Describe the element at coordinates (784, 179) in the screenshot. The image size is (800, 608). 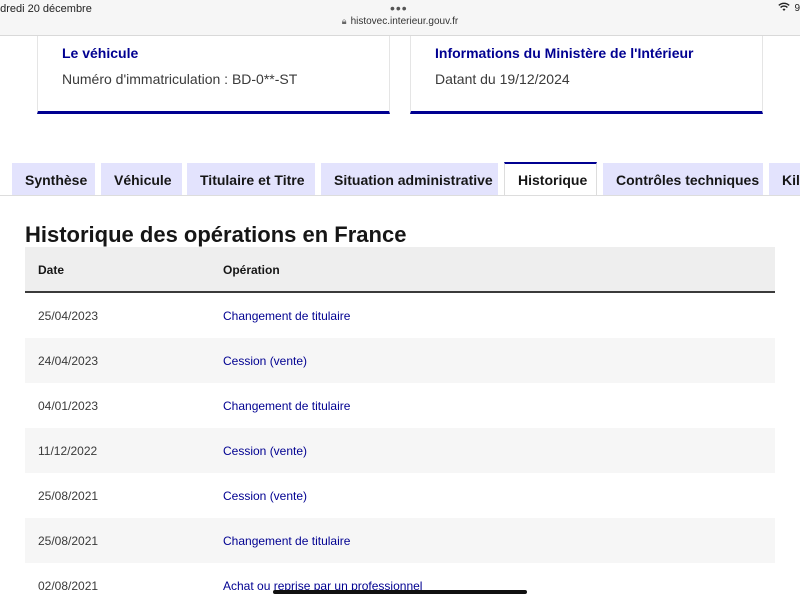
I see `tab-kilometrage: Kilo` at that location.